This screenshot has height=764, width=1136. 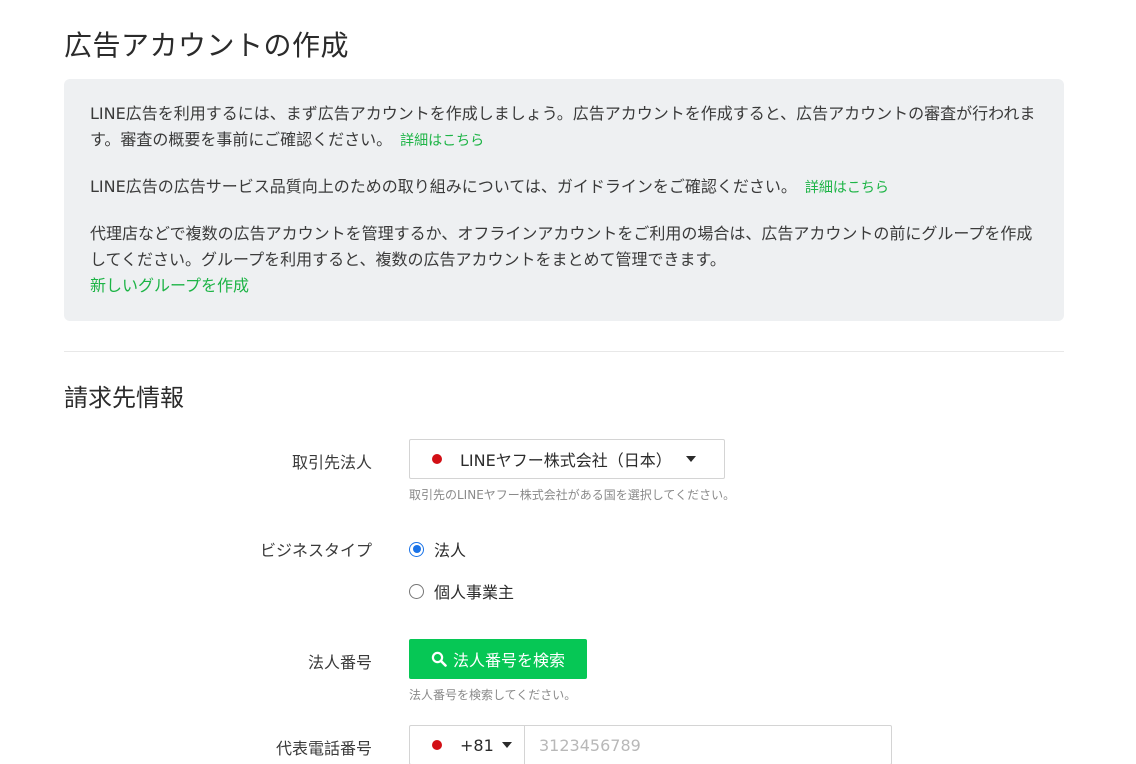 I want to click on radio-indicator-unchecked, so click(x=416, y=591).